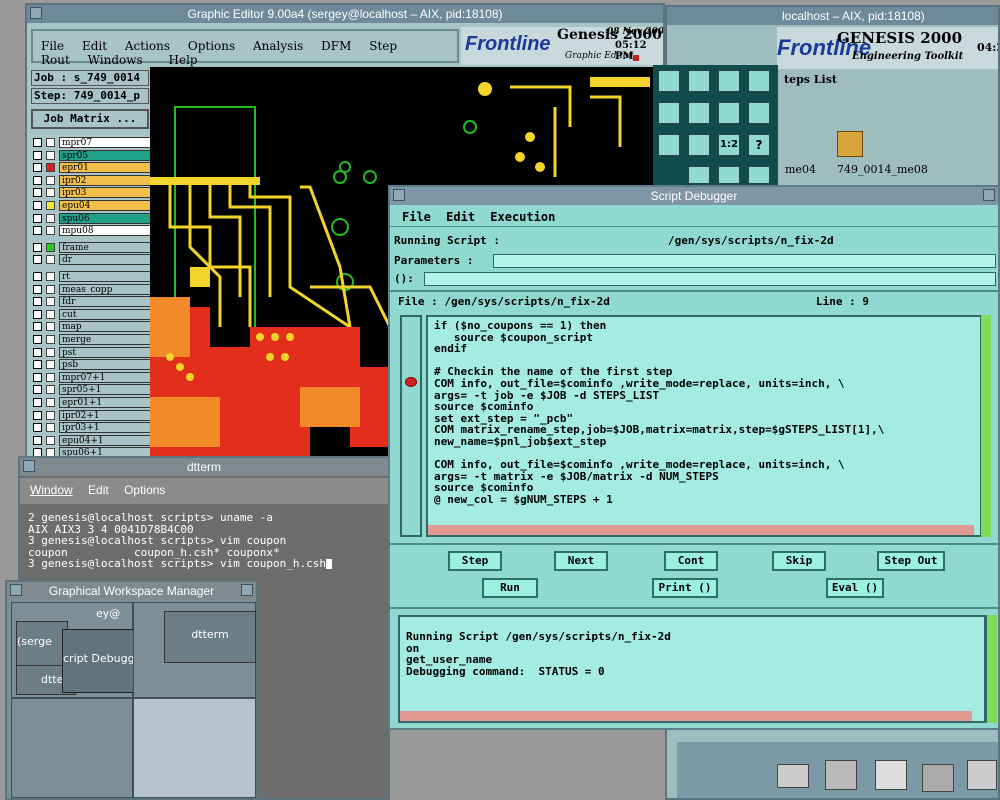  Describe the element at coordinates (891, 775) in the screenshot. I see `fax-icon` at that location.